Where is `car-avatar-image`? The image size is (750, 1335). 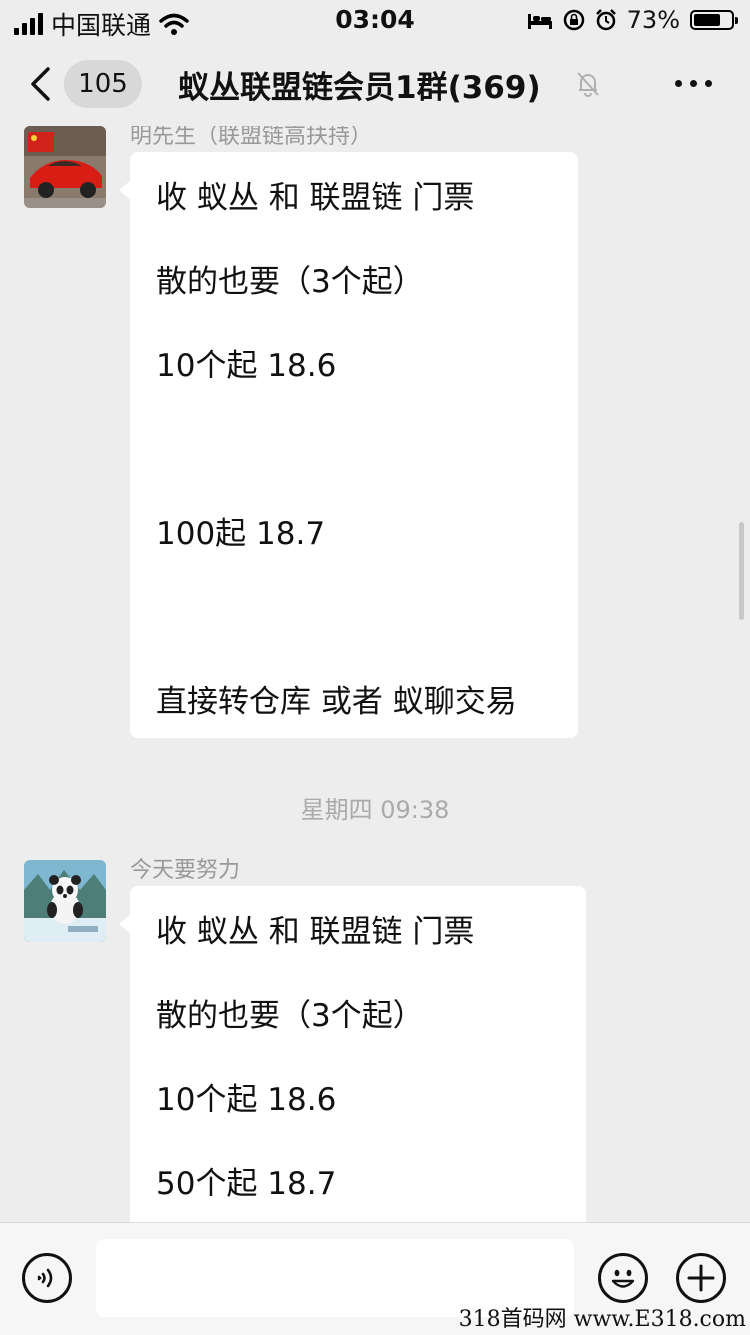 car-avatar-image is located at coordinates (65, 167).